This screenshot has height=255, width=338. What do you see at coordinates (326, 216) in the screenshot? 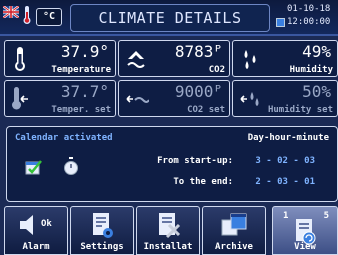
I see `page-total: 5` at bounding box center [326, 216].